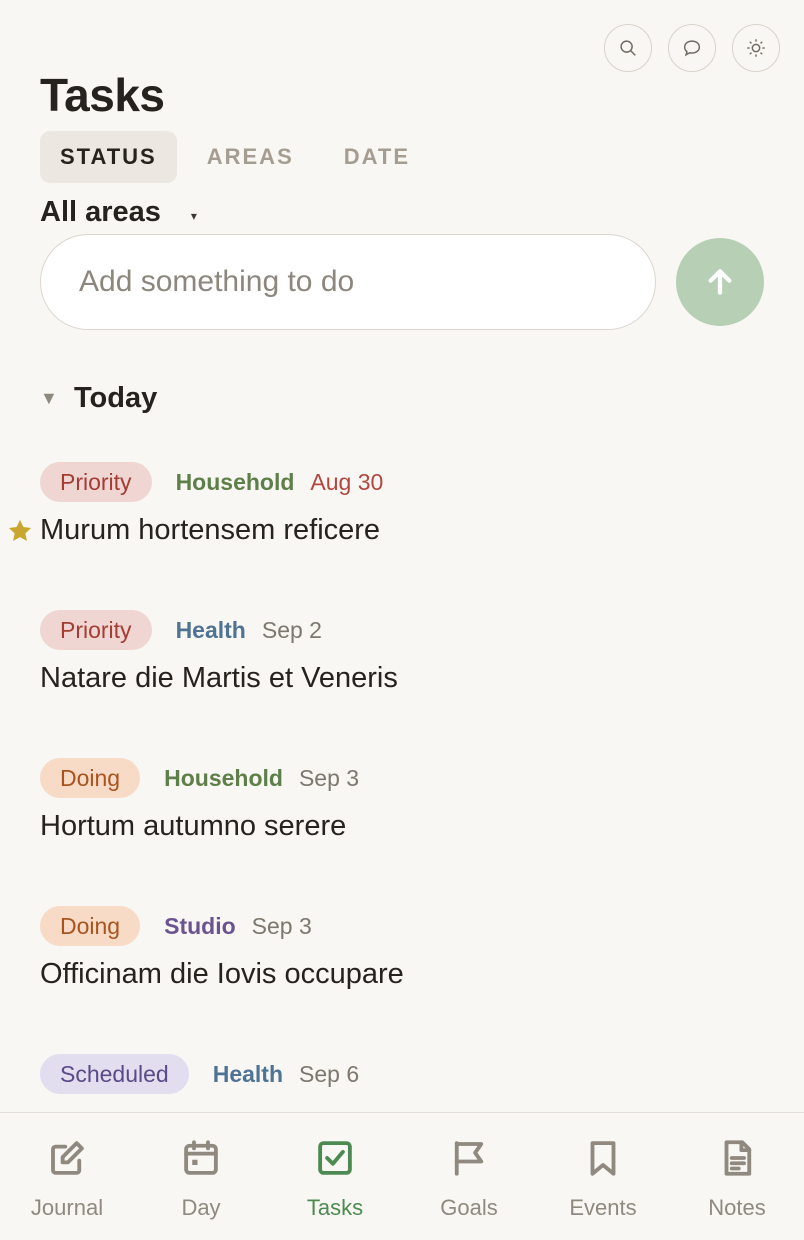 The height and width of the screenshot is (1240, 804). What do you see at coordinates (377, 157) in the screenshot?
I see `tab-date: DATE` at bounding box center [377, 157].